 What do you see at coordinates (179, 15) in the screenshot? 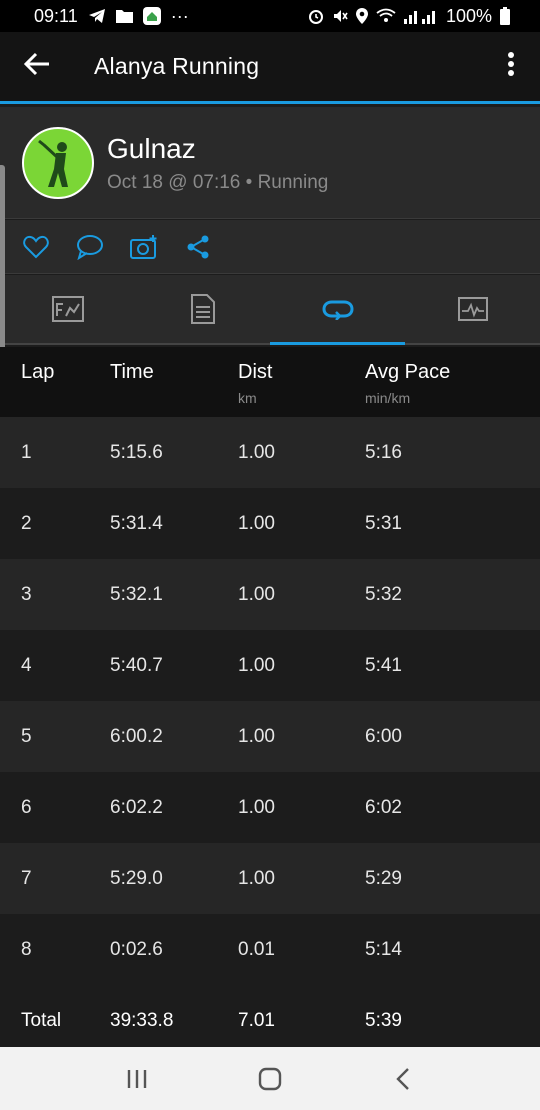
I see `status-more: ···` at bounding box center [179, 15].